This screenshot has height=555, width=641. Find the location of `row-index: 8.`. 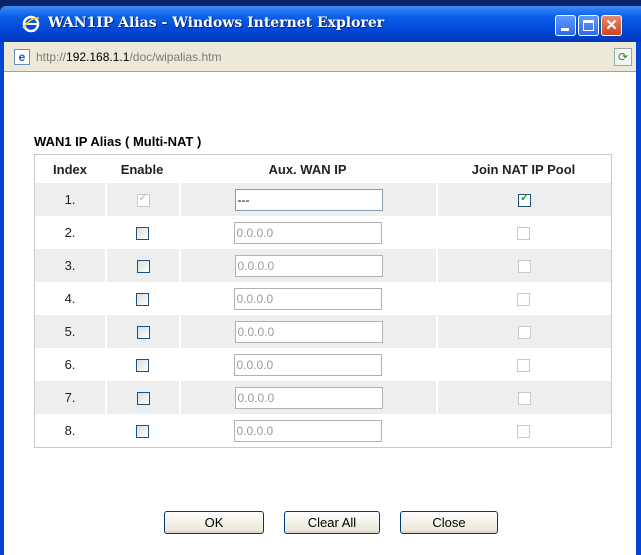

row-index: 8. is located at coordinates (70, 430).